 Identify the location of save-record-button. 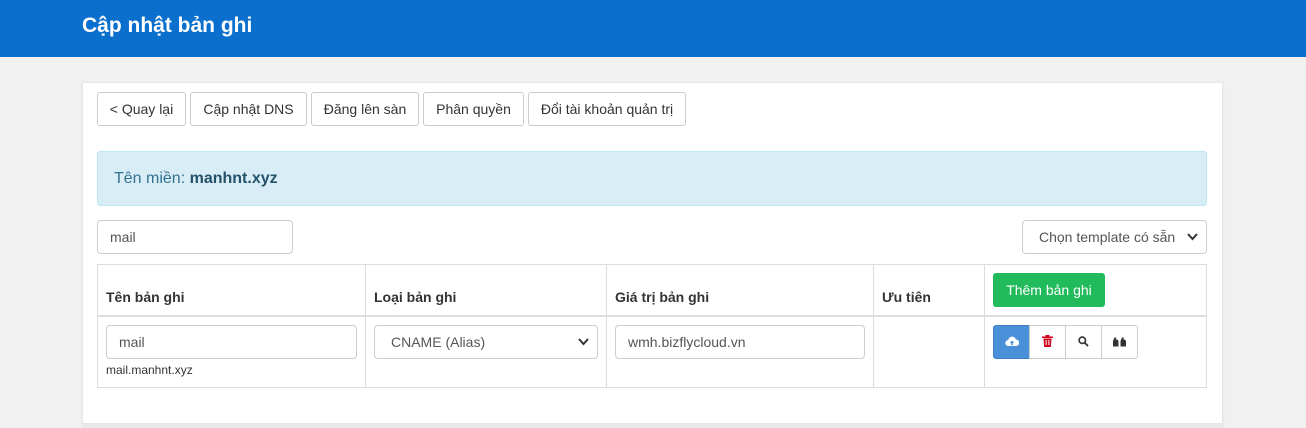
(1011, 342).